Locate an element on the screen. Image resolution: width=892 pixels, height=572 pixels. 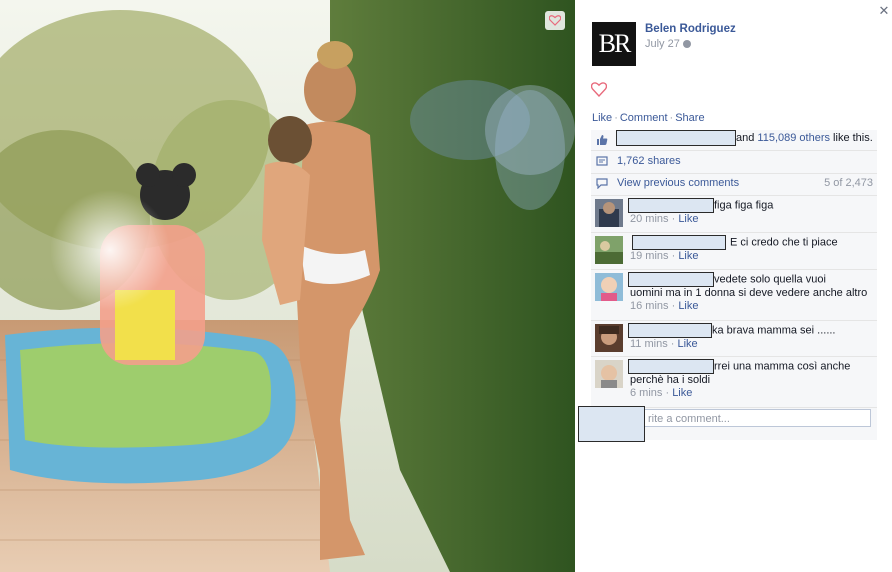
share-link: Share is located at coordinates (689, 118).